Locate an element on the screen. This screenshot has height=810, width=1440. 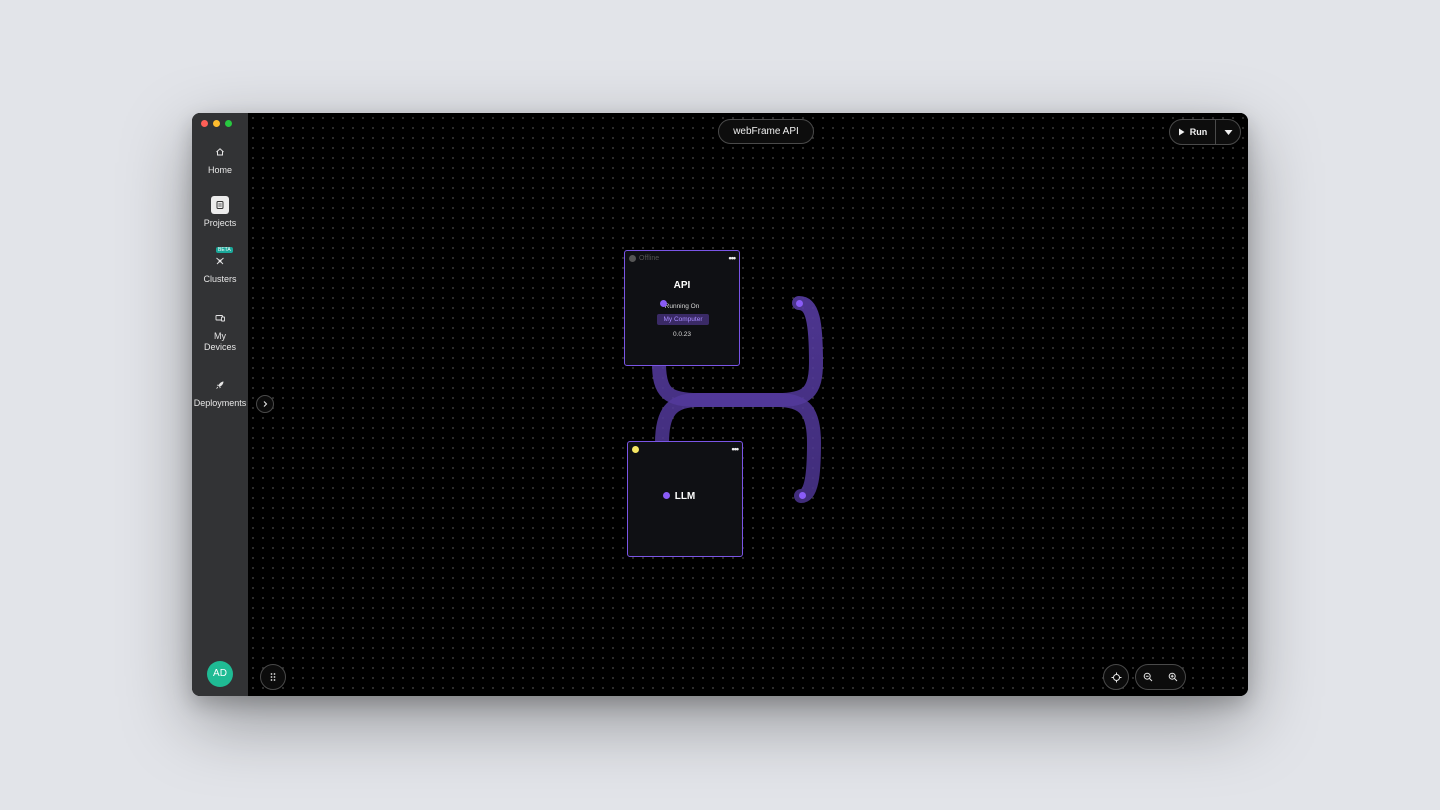
node-connections is located at coordinates (737, 399).